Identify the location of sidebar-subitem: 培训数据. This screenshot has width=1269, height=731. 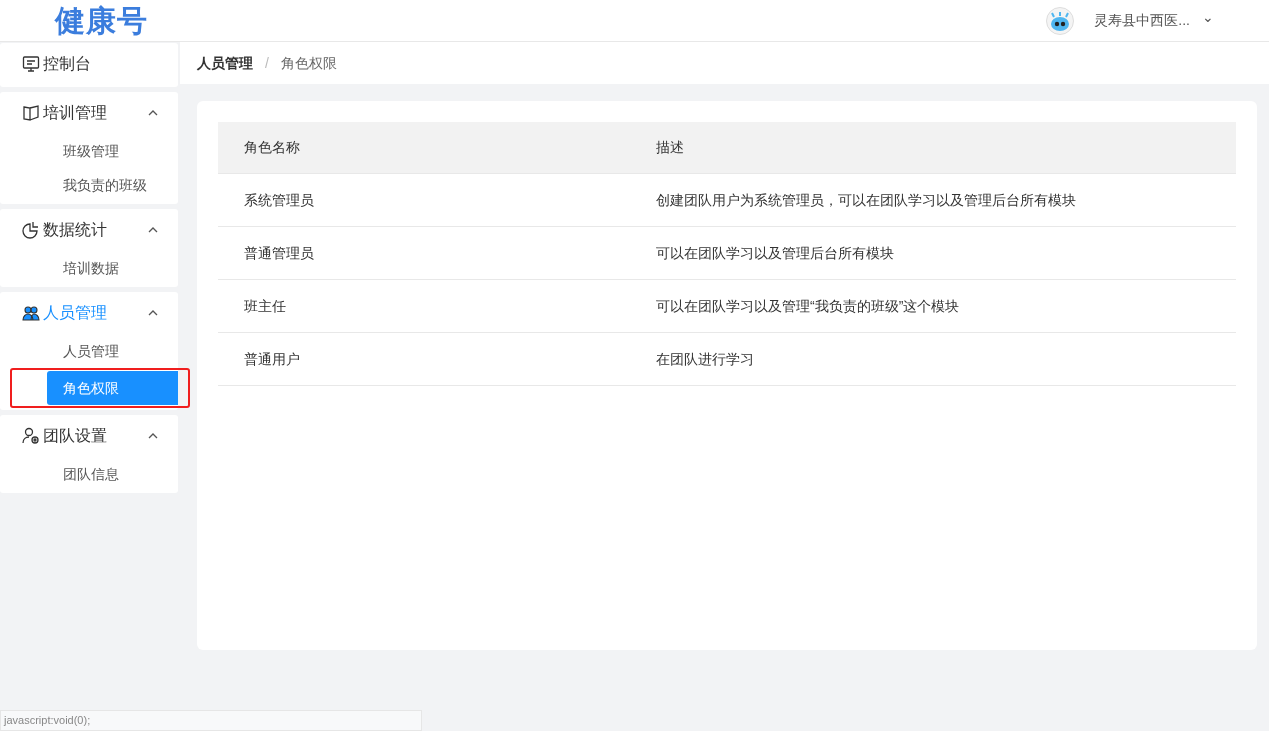
(89, 268).